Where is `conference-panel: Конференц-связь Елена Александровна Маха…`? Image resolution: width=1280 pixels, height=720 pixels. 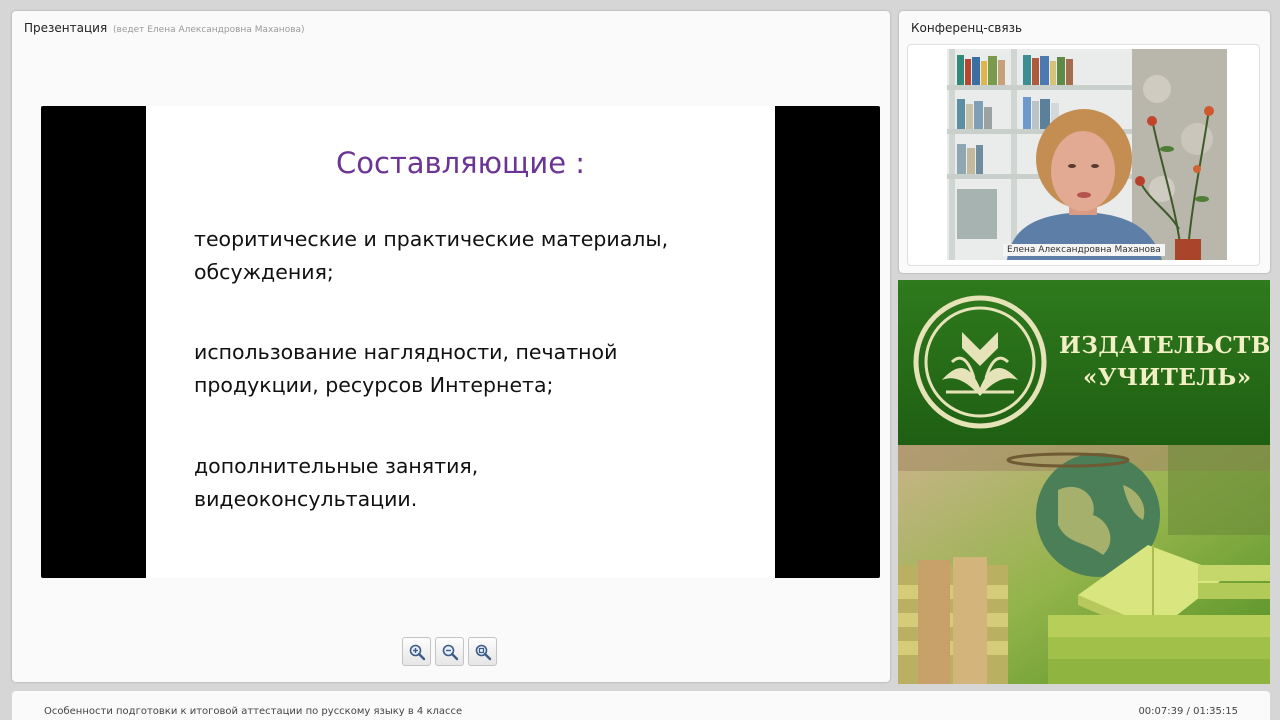 conference-panel: Конференц-связь Елена Александровна Маха… is located at coordinates (1084, 142).